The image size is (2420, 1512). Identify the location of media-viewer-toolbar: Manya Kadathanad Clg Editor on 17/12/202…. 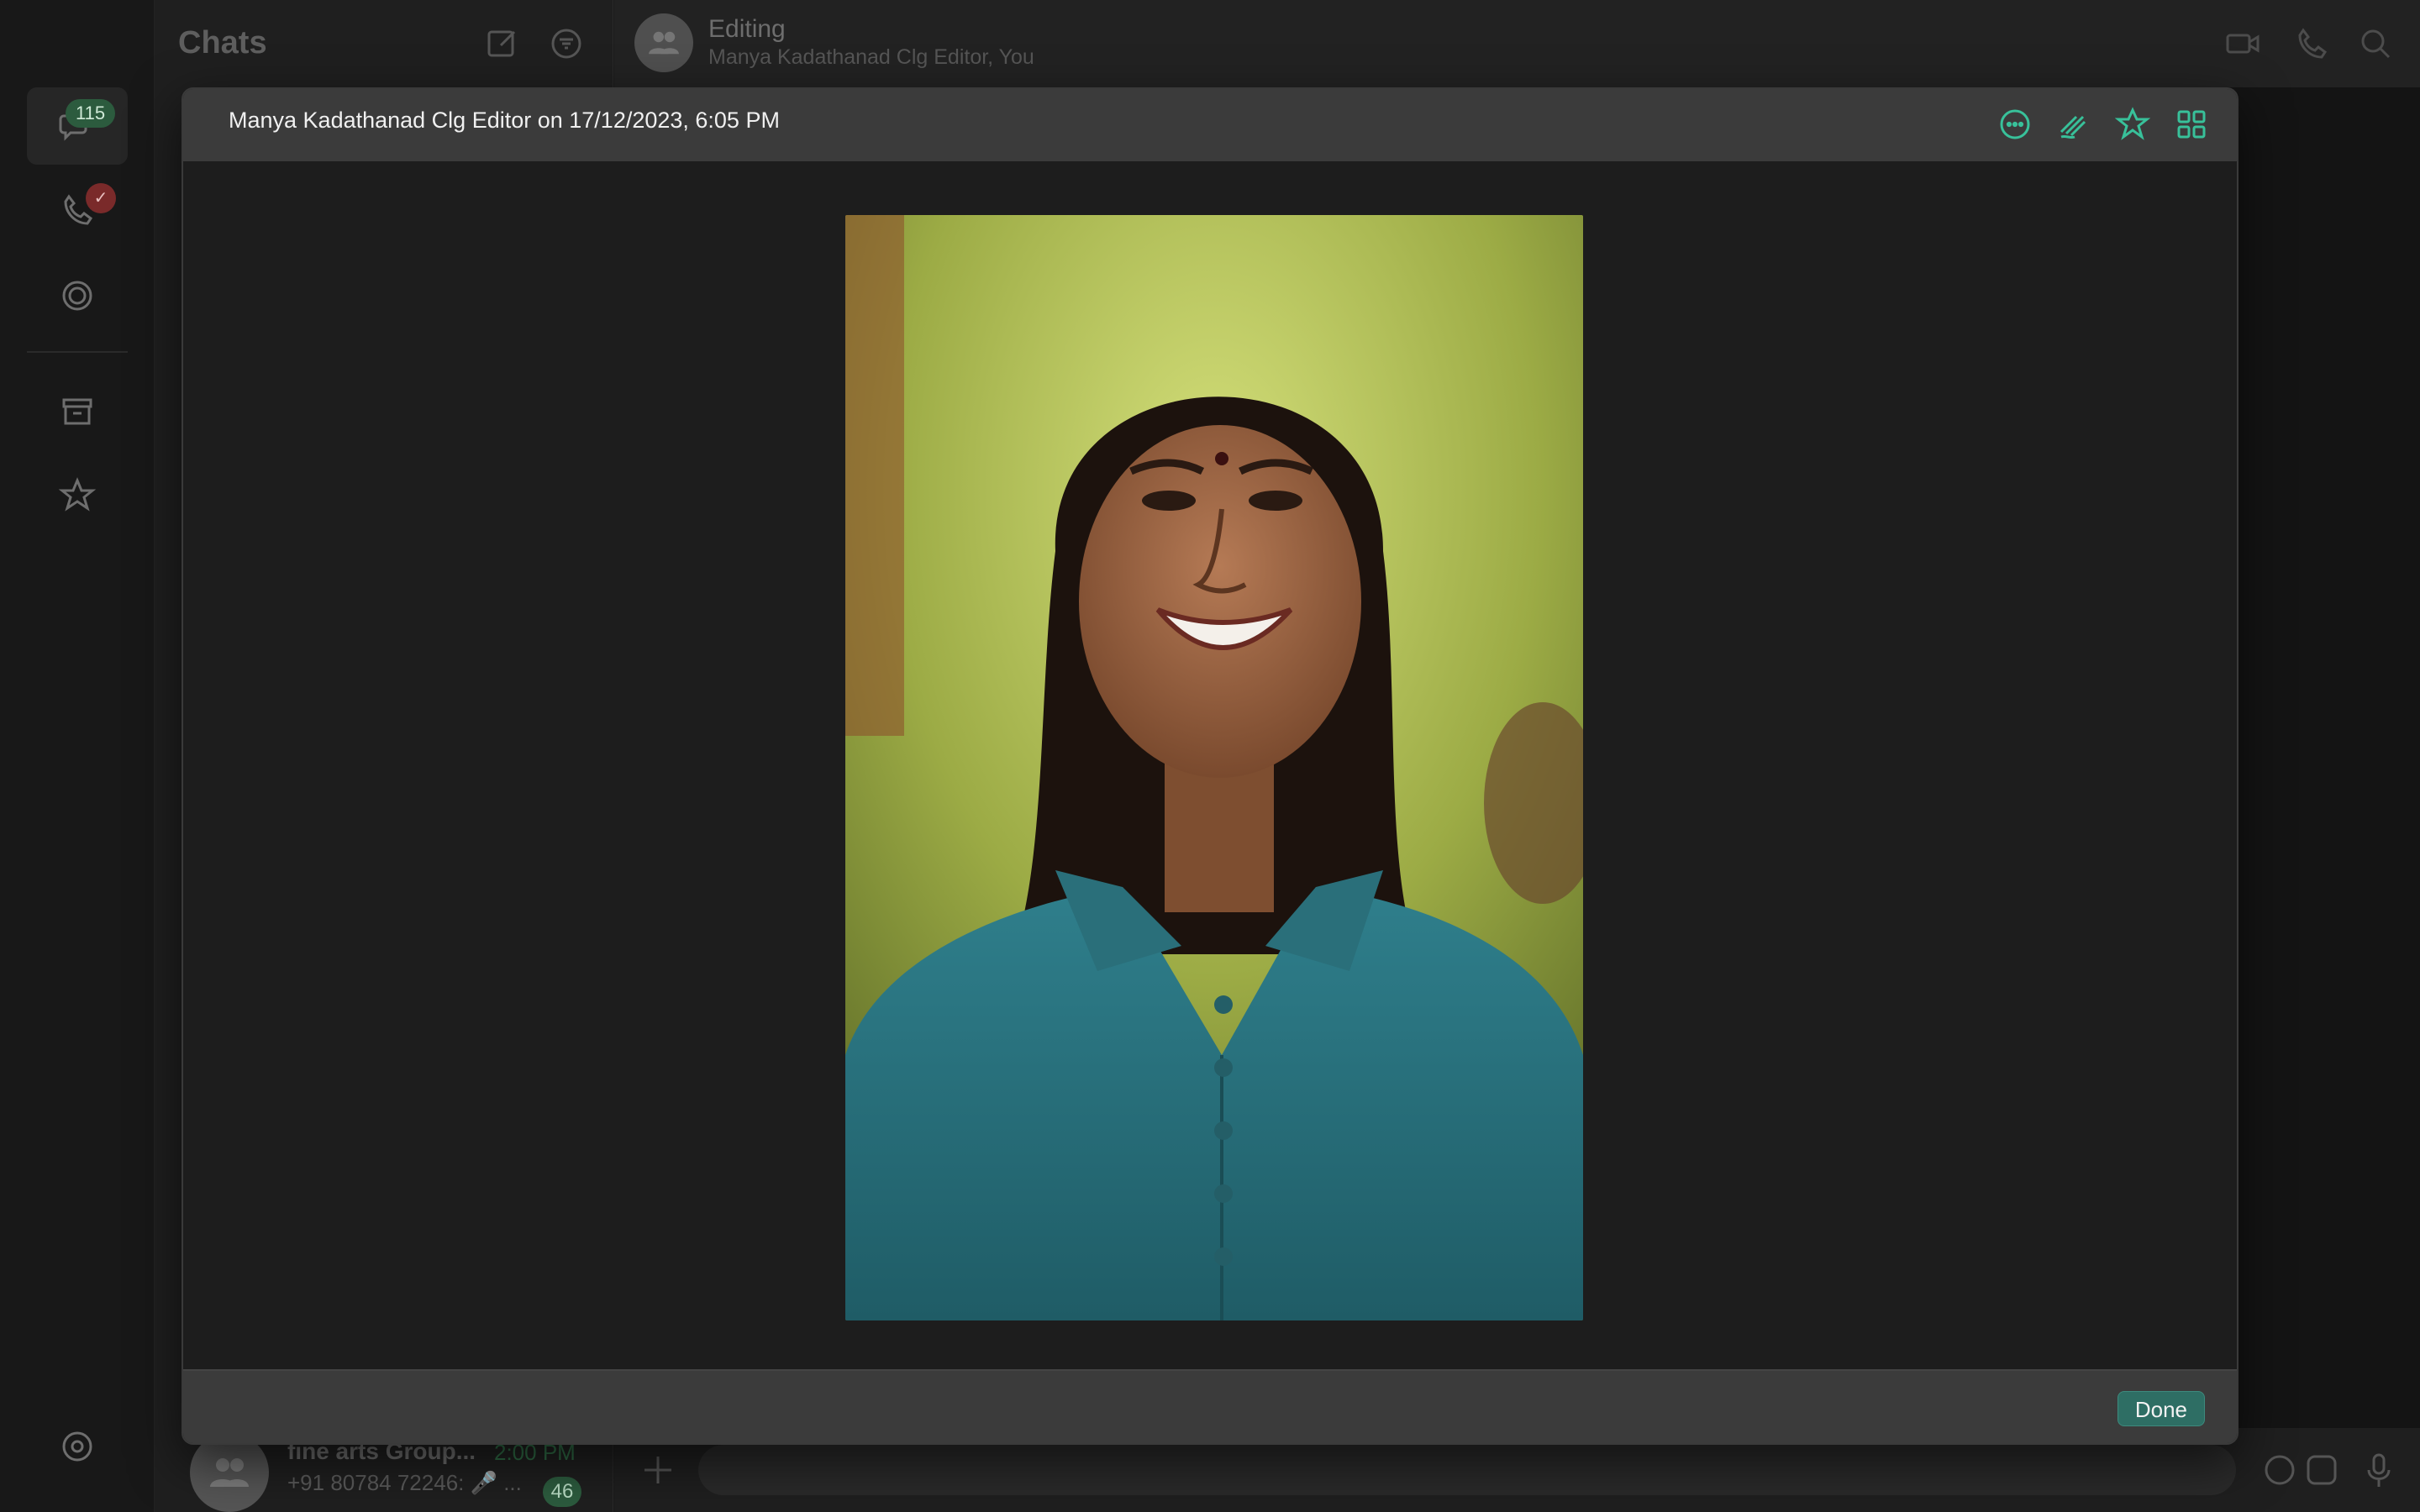
(1210, 125).